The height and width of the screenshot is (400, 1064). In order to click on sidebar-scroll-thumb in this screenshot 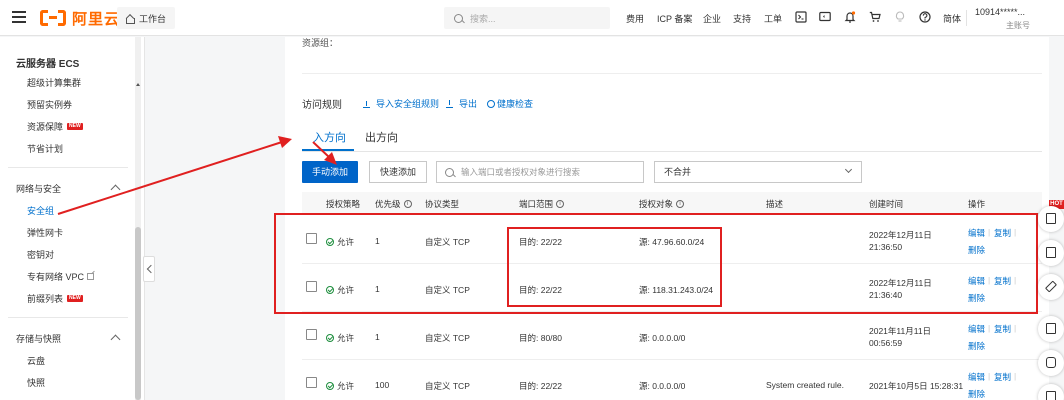, I will do `click(138, 313)`.